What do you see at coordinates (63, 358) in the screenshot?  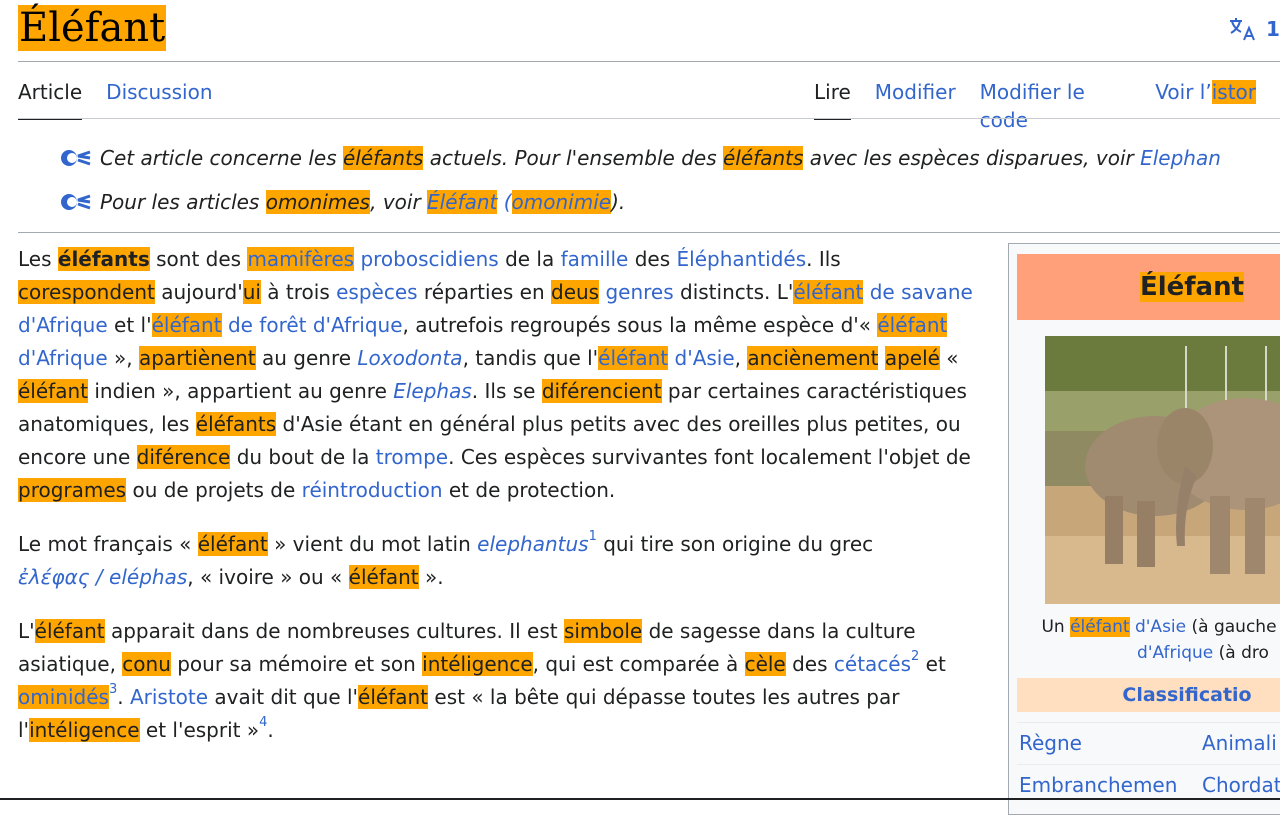 I see `link-african-elephant: d'Afrique` at bounding box center [63, 358].